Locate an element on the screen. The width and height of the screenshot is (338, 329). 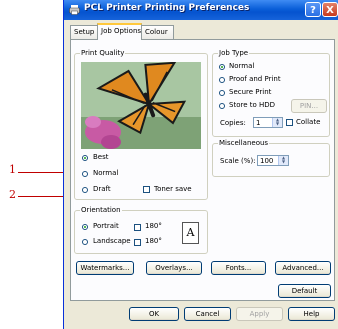
butterfly-image is located at coordinates (141, 105).